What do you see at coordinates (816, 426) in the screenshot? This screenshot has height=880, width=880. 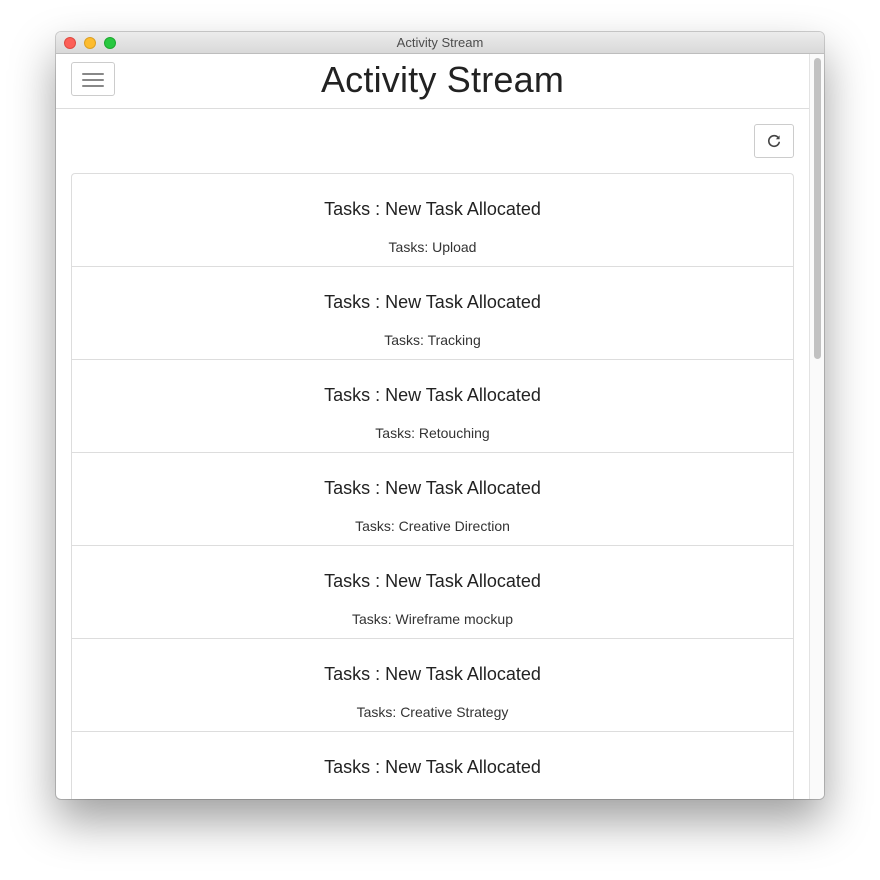 I see `vertical-scrollbar` at bounding box center [816, 426].